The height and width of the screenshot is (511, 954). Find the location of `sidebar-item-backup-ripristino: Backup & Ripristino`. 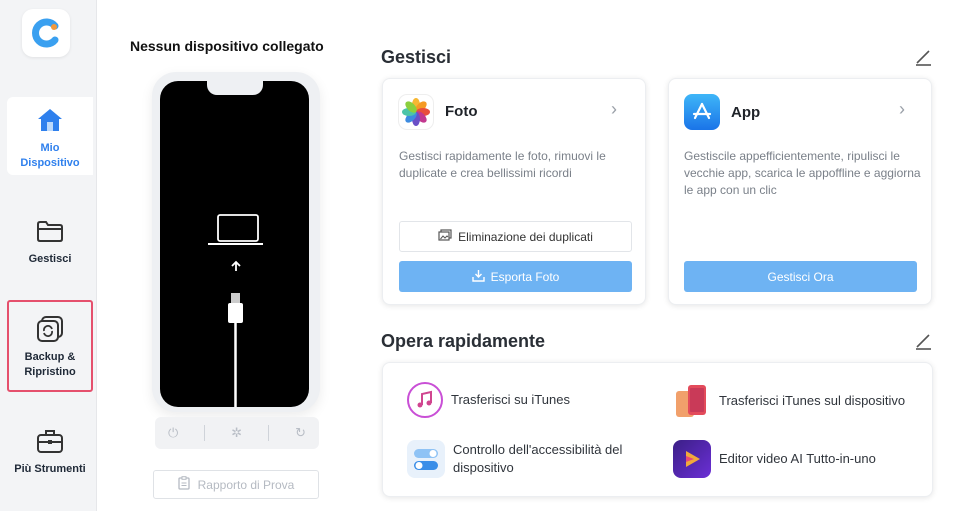

sidebar-item-backup-ripristino: Backup & Ripristino is located at coordinates (50, 346).